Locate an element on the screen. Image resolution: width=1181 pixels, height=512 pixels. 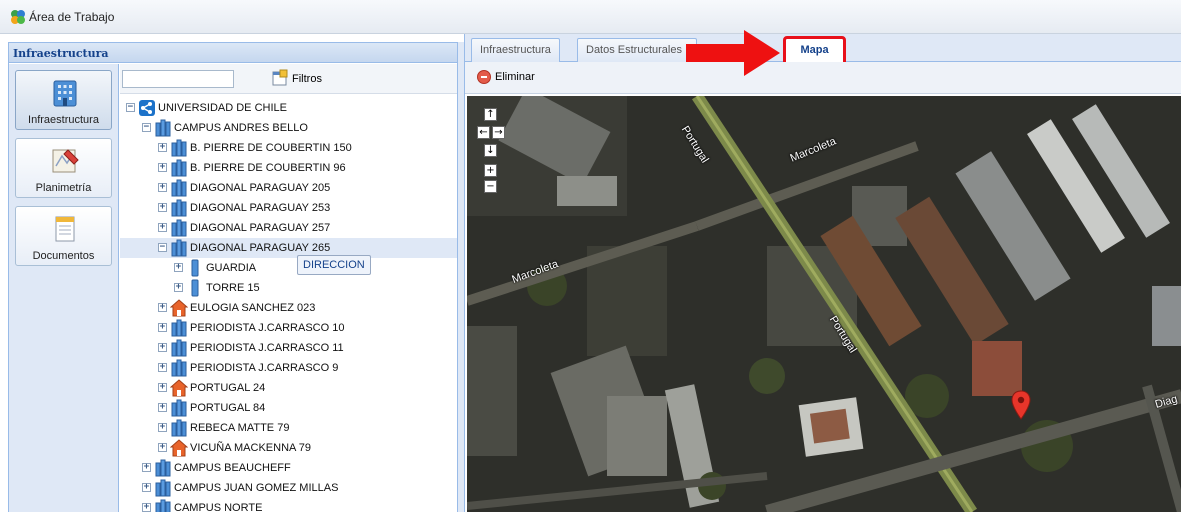
tower-icon is located at coordinates (195, 288).